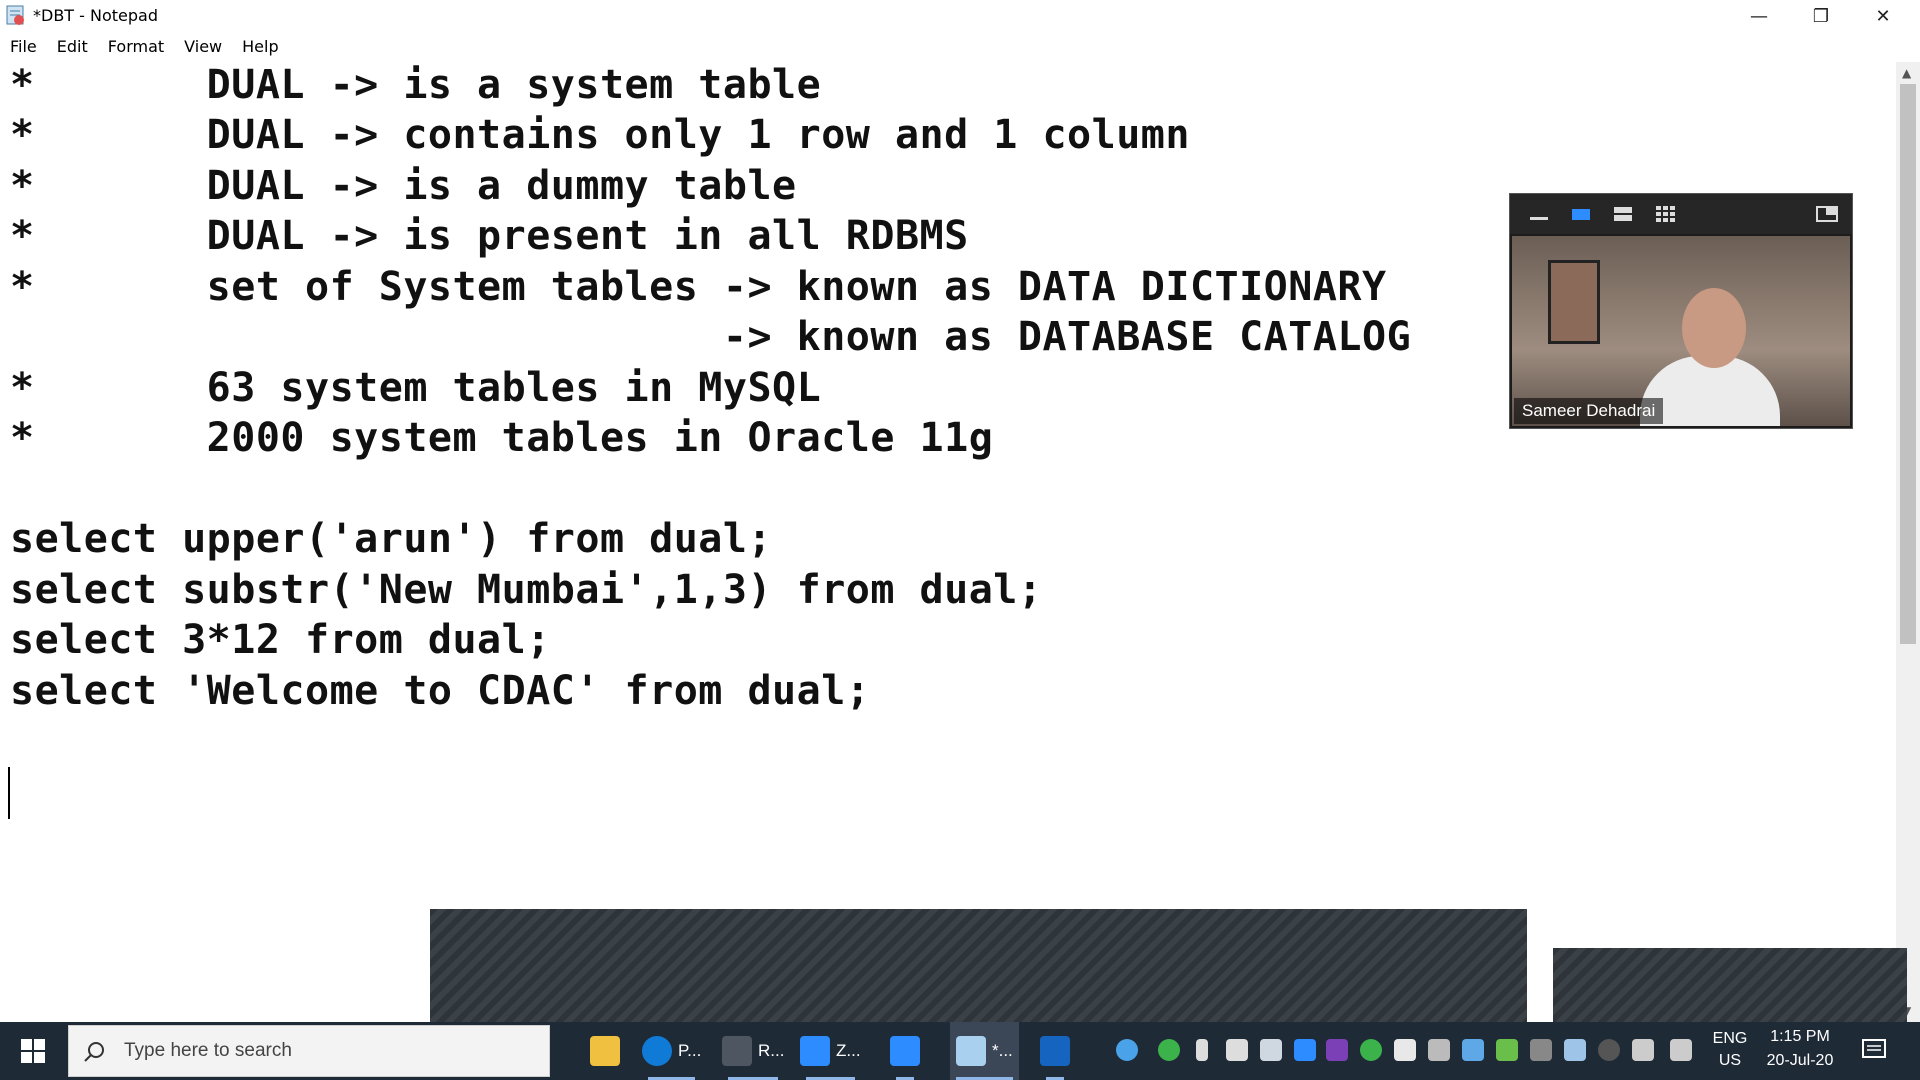 The width and height of the screenshot is (1920, 1080). Describe the element at coordinates (1908, 364) in the screenshot. I see `scrollbar-thumb` at that location.